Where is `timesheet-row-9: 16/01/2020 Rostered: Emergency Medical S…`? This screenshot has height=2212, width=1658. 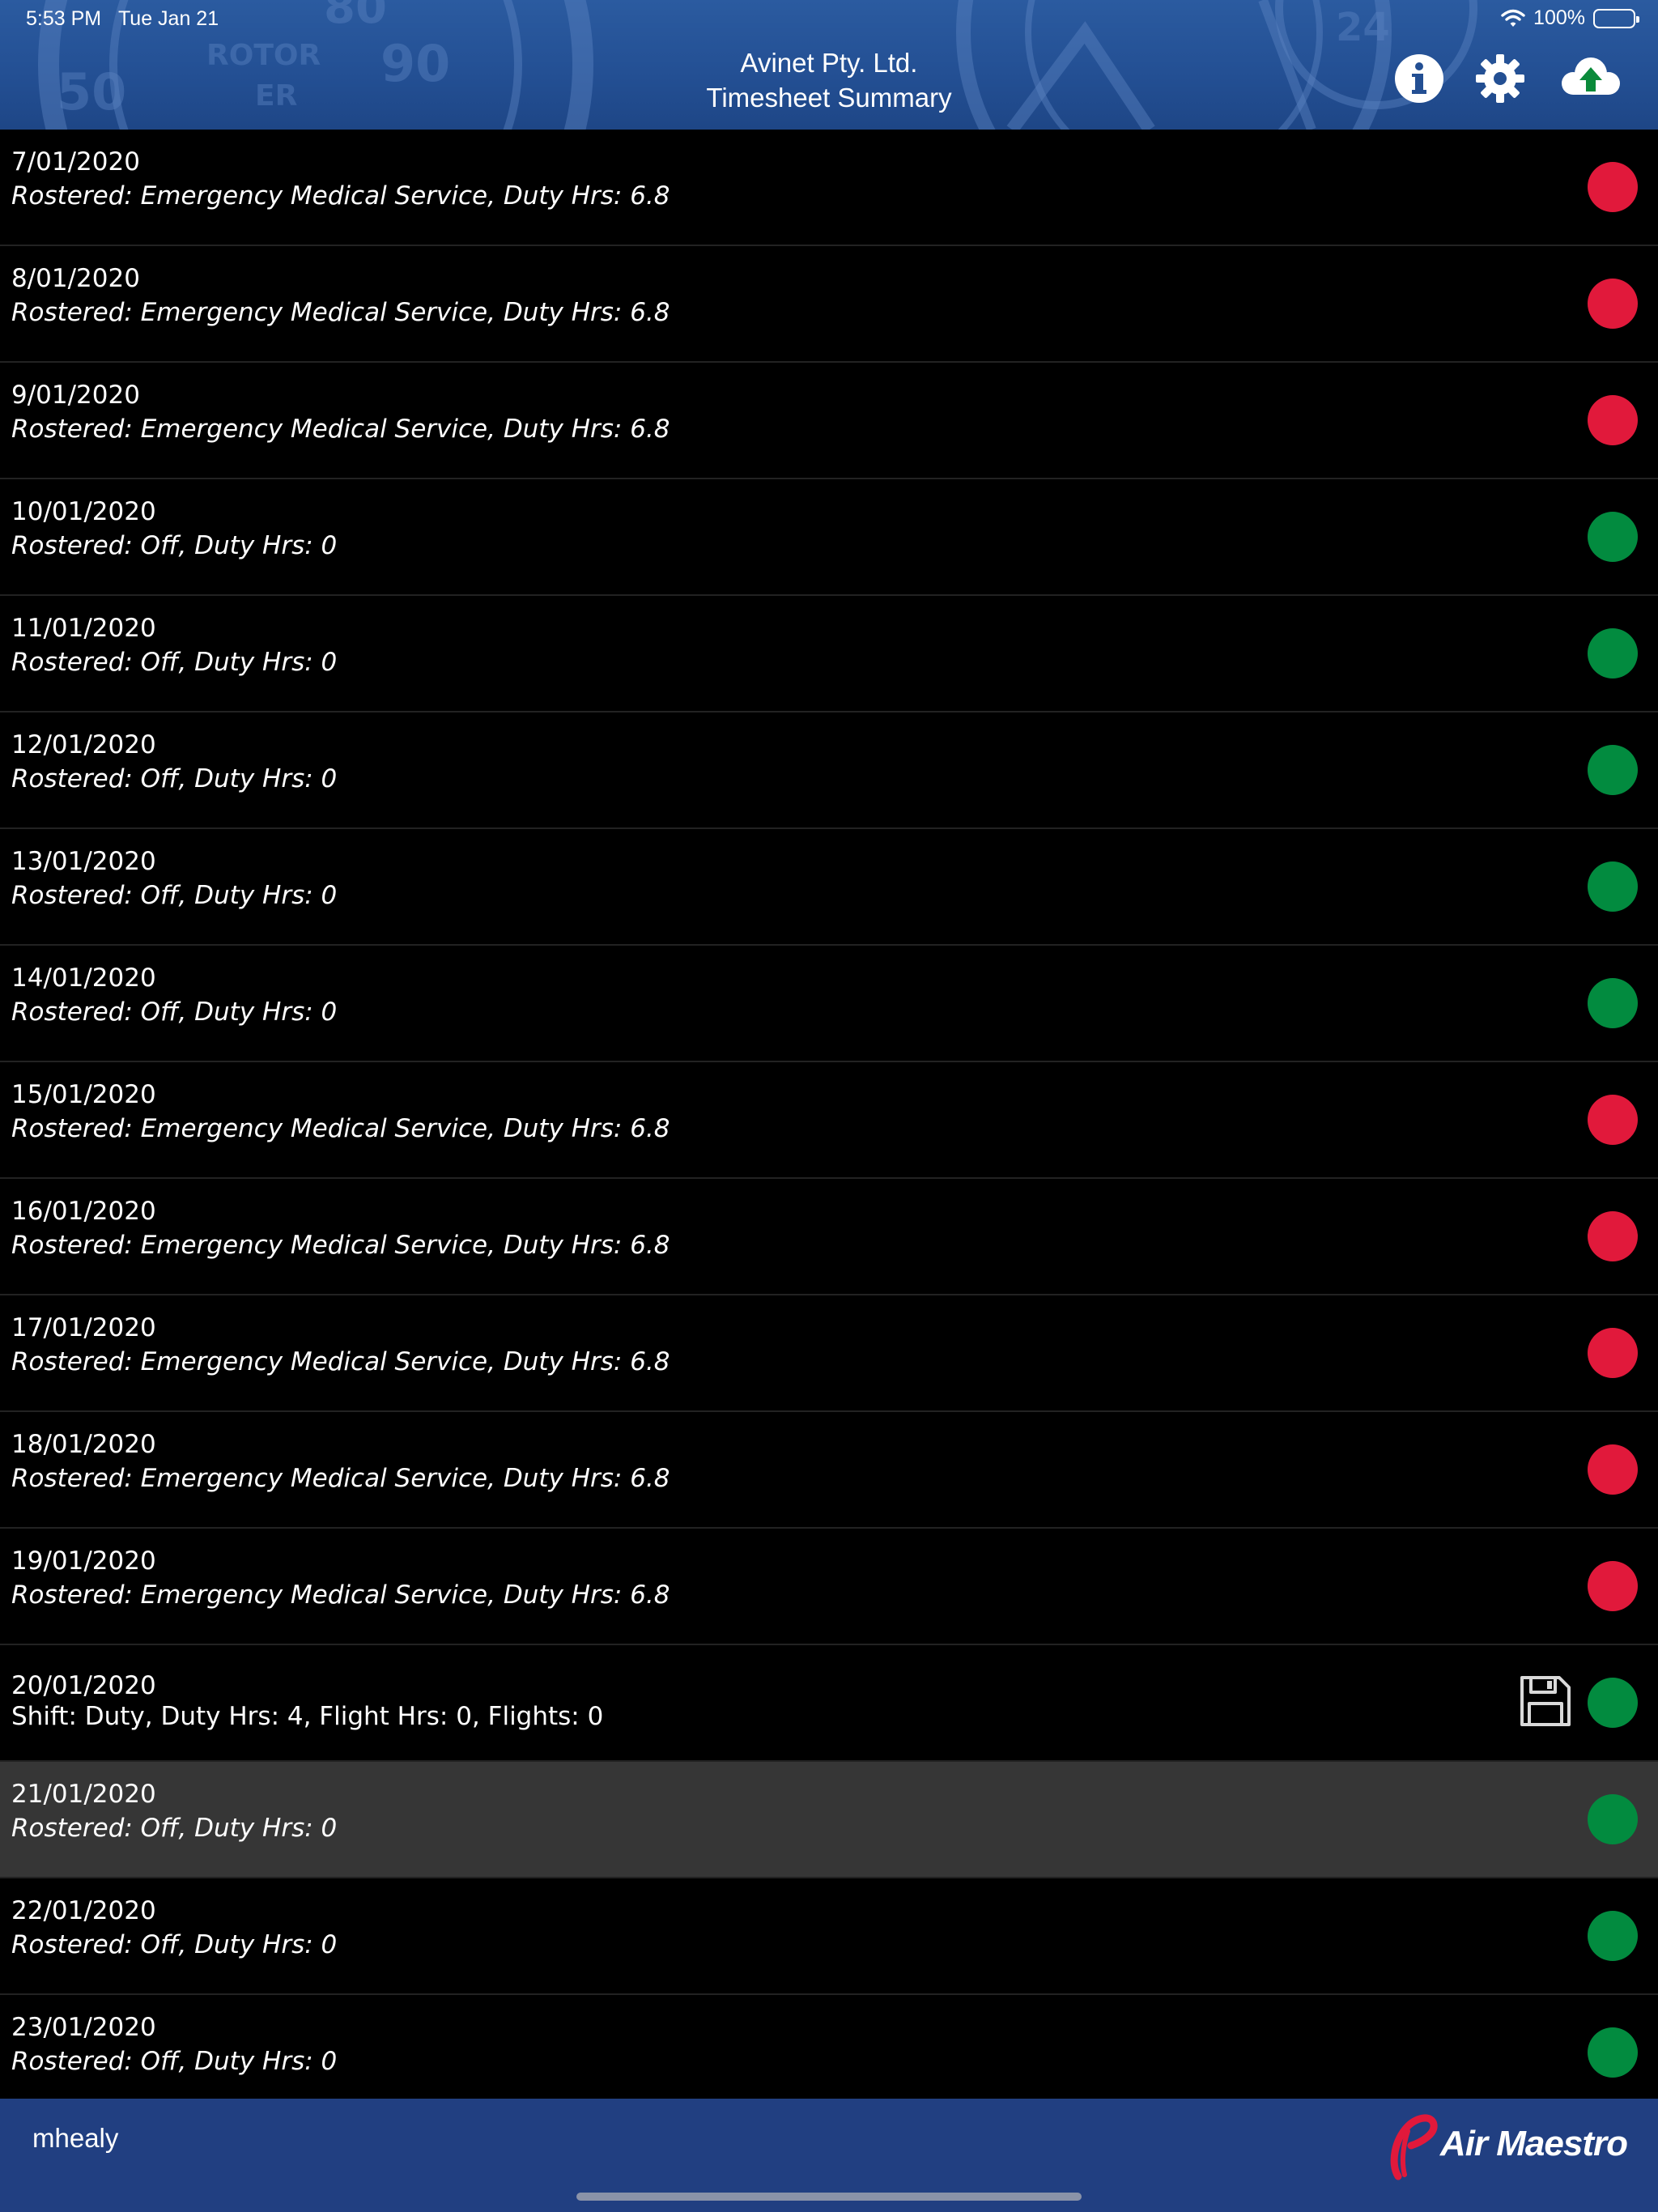
timesheet-row-9: 16/01/2020 Rostered: Emergency Medical S… is located at coordinates (829, 1237).